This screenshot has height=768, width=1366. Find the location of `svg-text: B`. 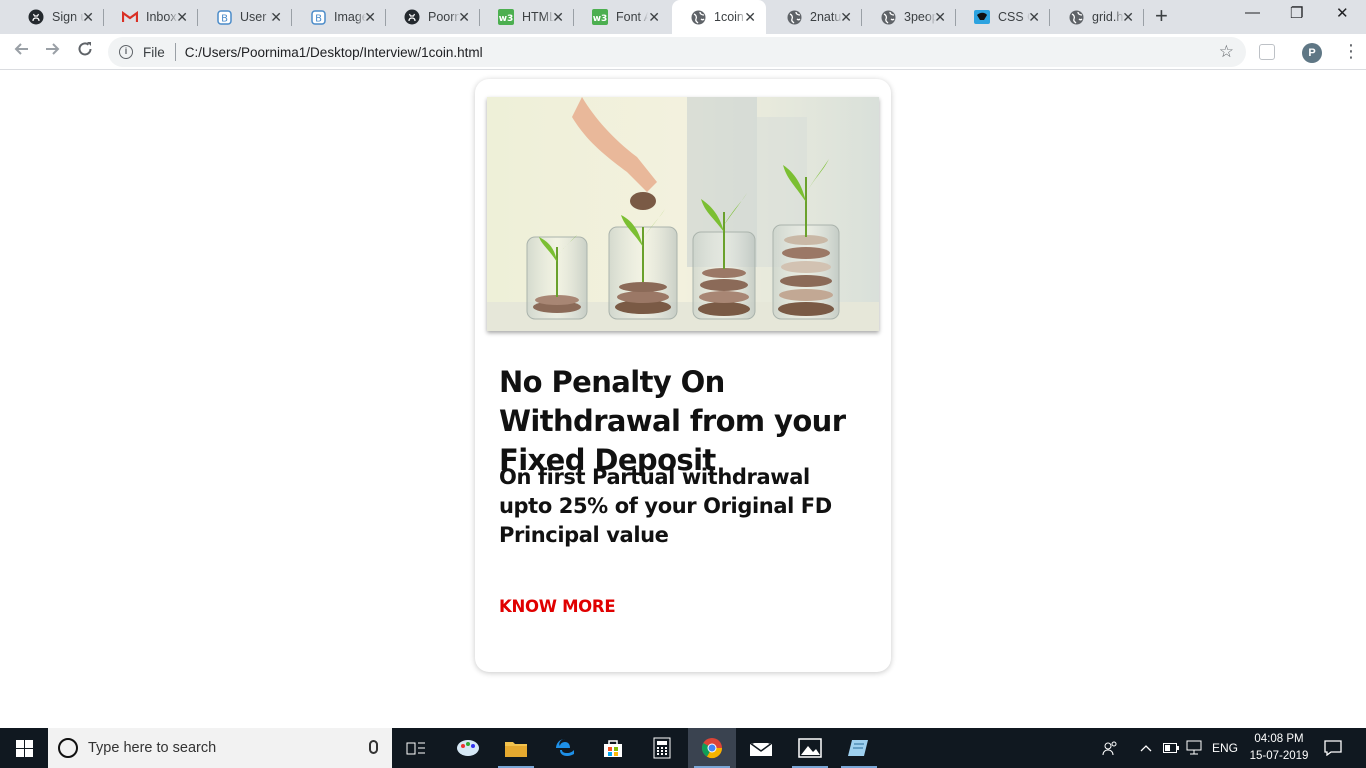

svg-text: B is located at coordinates (224, 18).